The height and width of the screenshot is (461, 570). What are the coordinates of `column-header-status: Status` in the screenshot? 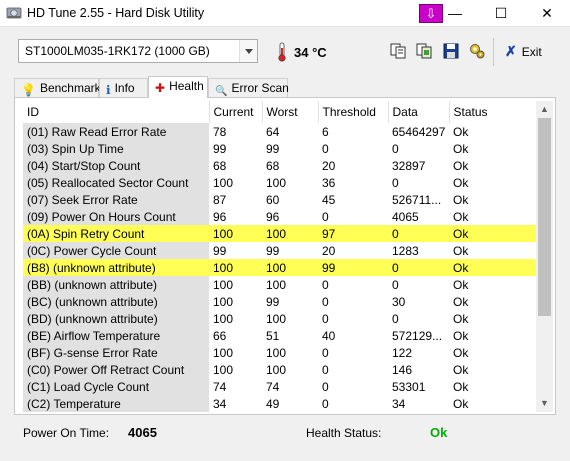 It's located at (492, 112).